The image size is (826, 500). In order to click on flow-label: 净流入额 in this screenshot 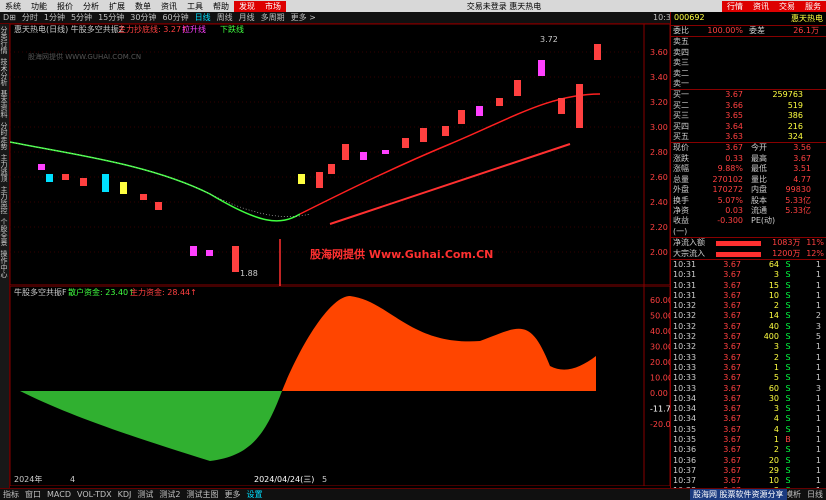, I will do `click(689, 243)`.